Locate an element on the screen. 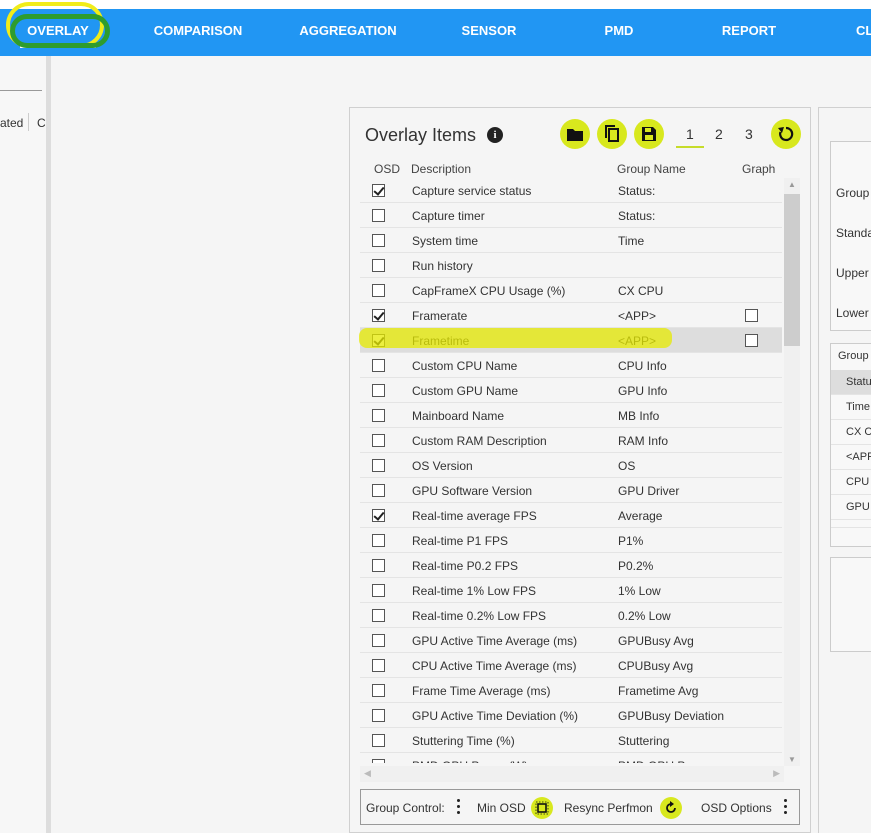  table-row: Custom CPU Name CPU Info is located at coordinates (571, 365).